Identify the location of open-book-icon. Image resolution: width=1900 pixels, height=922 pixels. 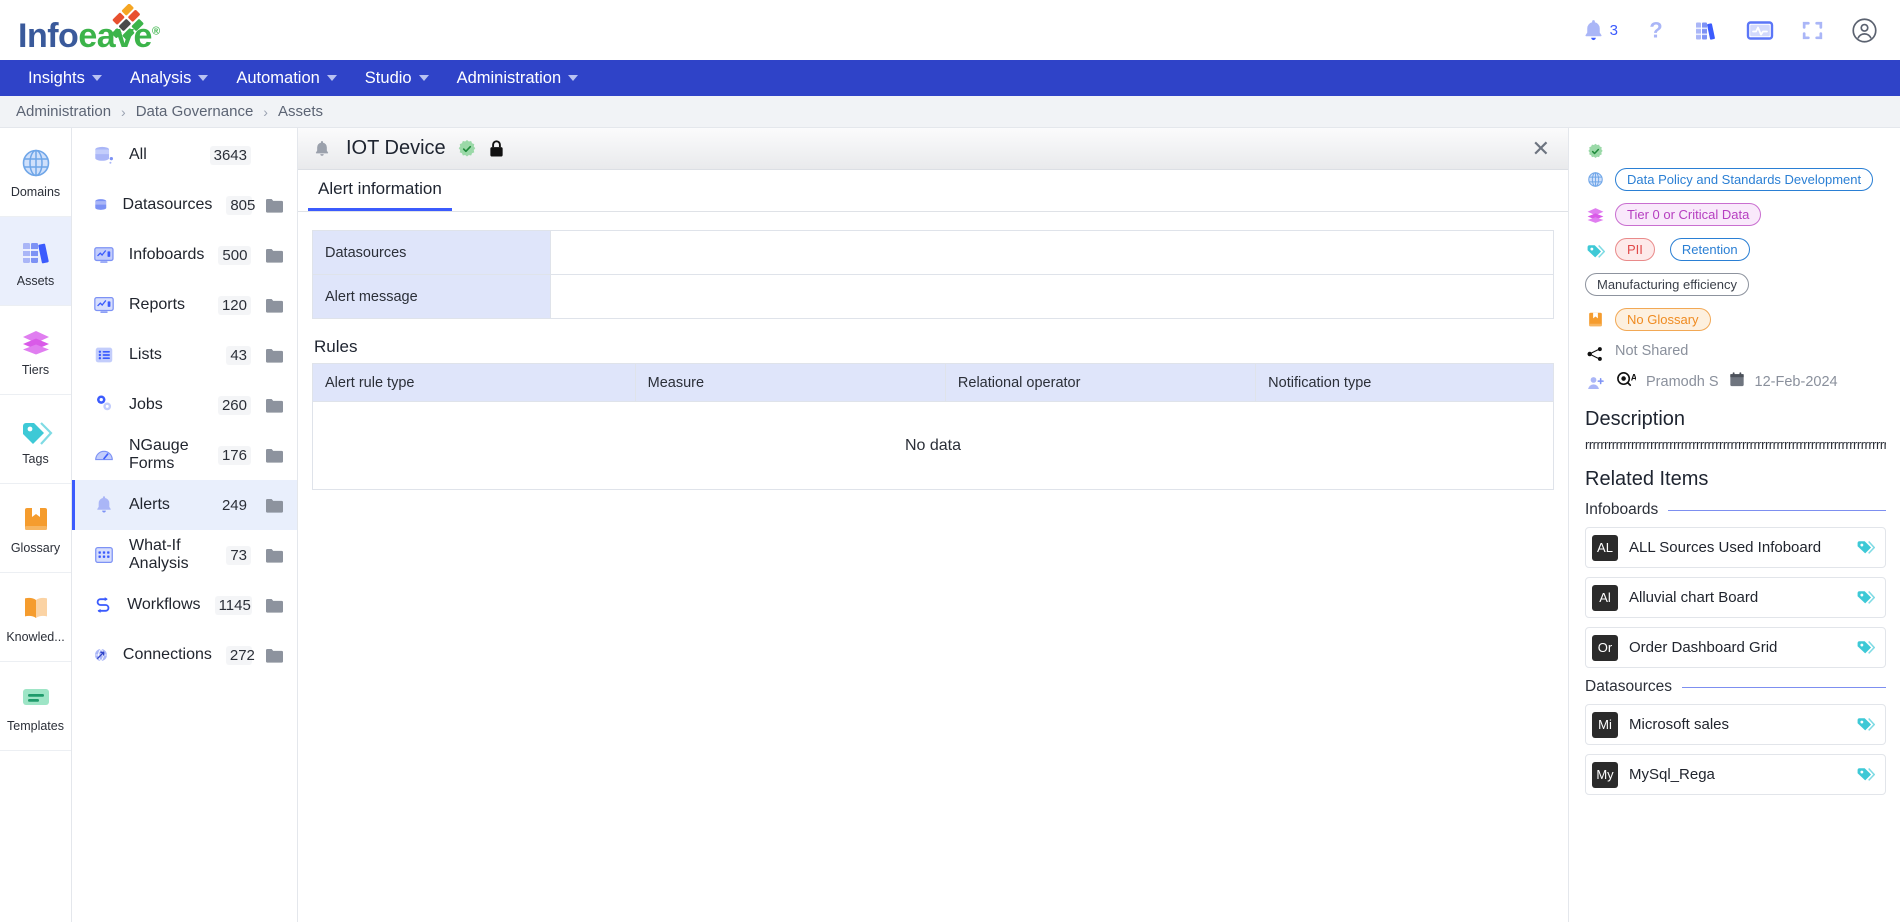
(35, 607).